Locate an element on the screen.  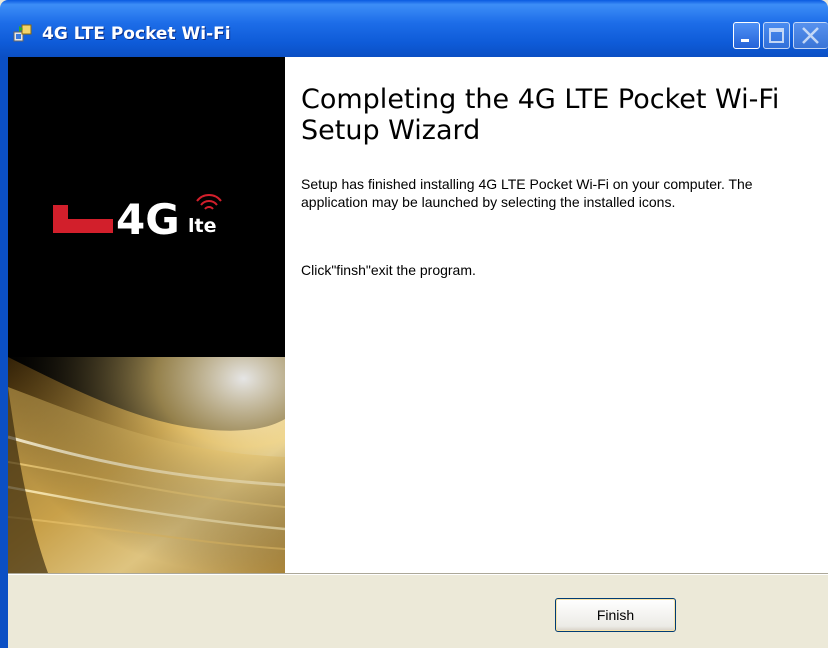
window-frame is located at coordinates (4, 352).